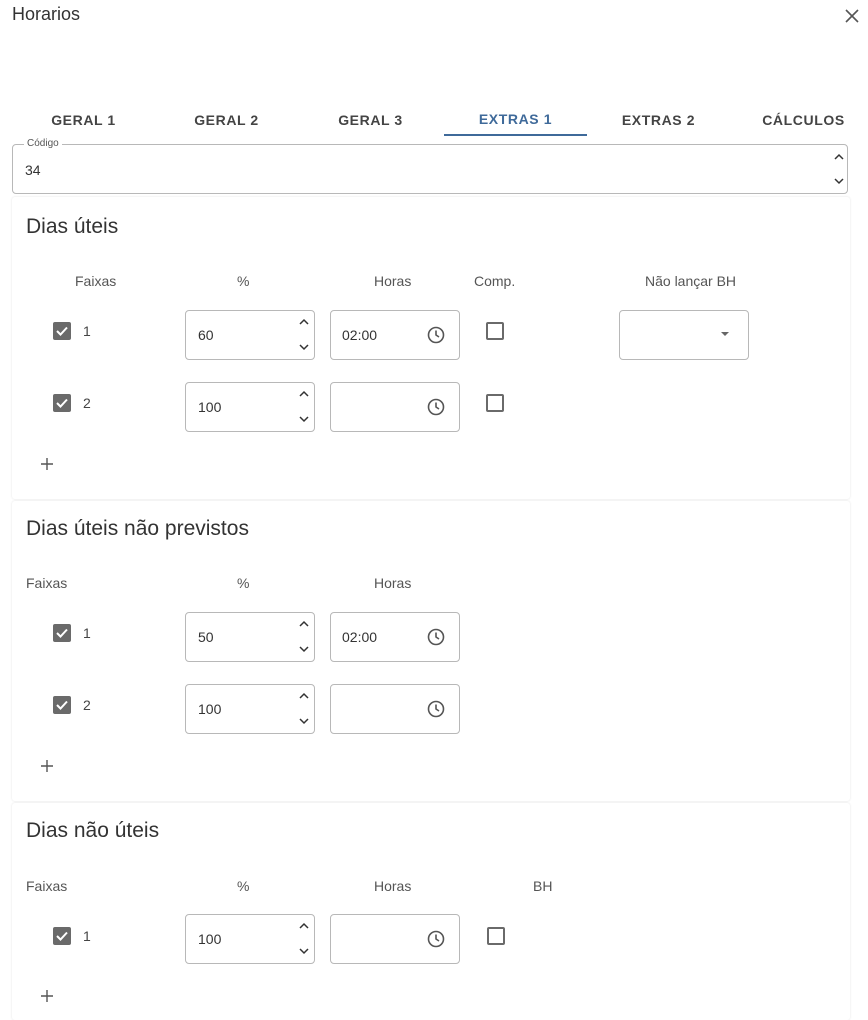 The width and height of the screenshot is (868, 1020). I want to click on tab-extras-2: EXTRAS 2, so click(658, 120).